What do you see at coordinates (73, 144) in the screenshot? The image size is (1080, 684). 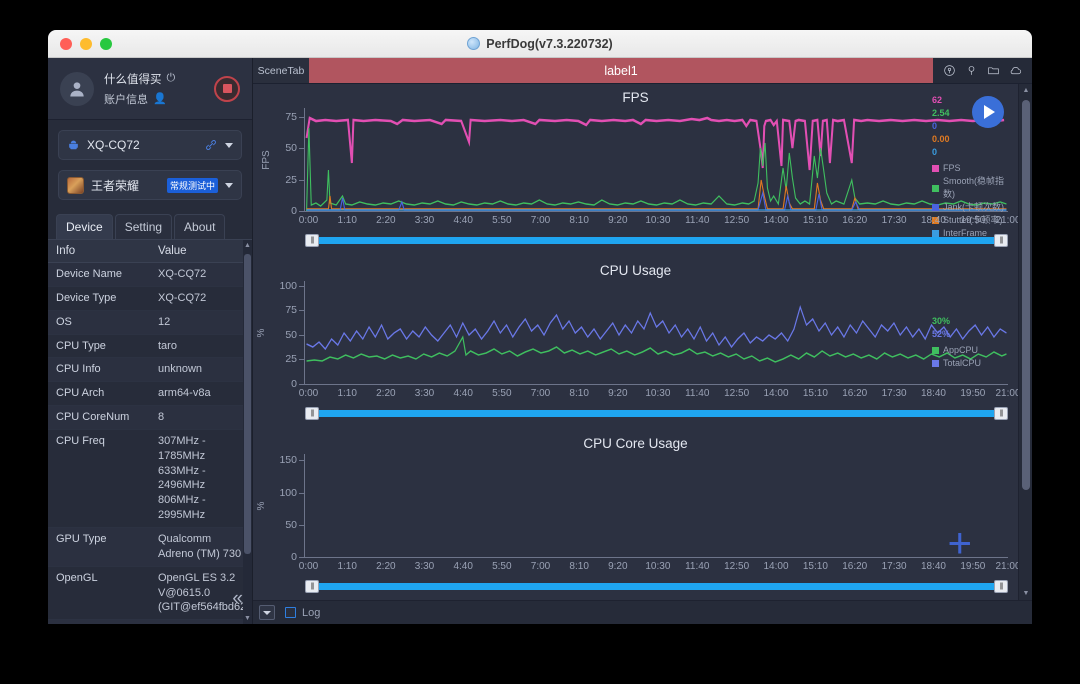 I see `android-icon` at bounding box center [73, 144].